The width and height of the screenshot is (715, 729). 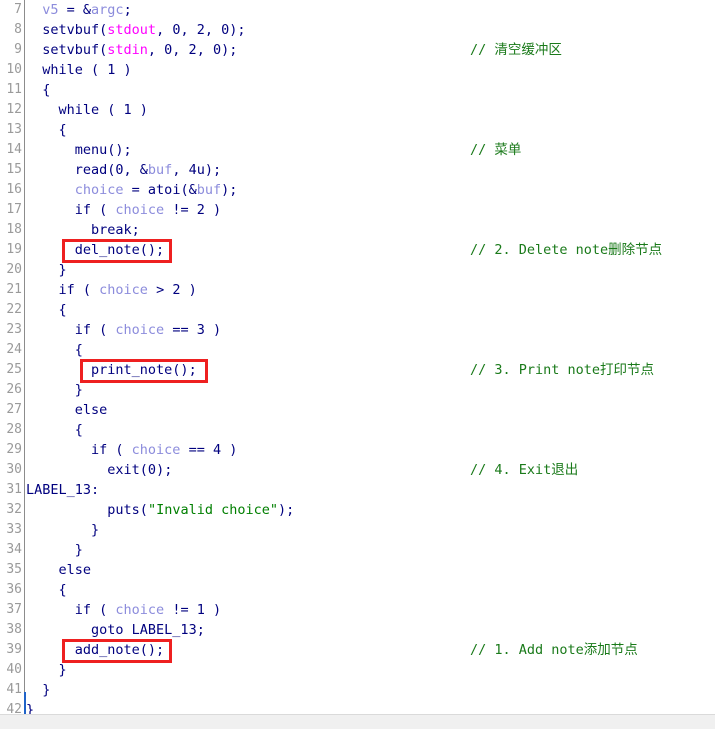 What do you see at coordinates (18, 49) in the screenshot?
I see `line-number: 9` at bounding box center [18, 49].